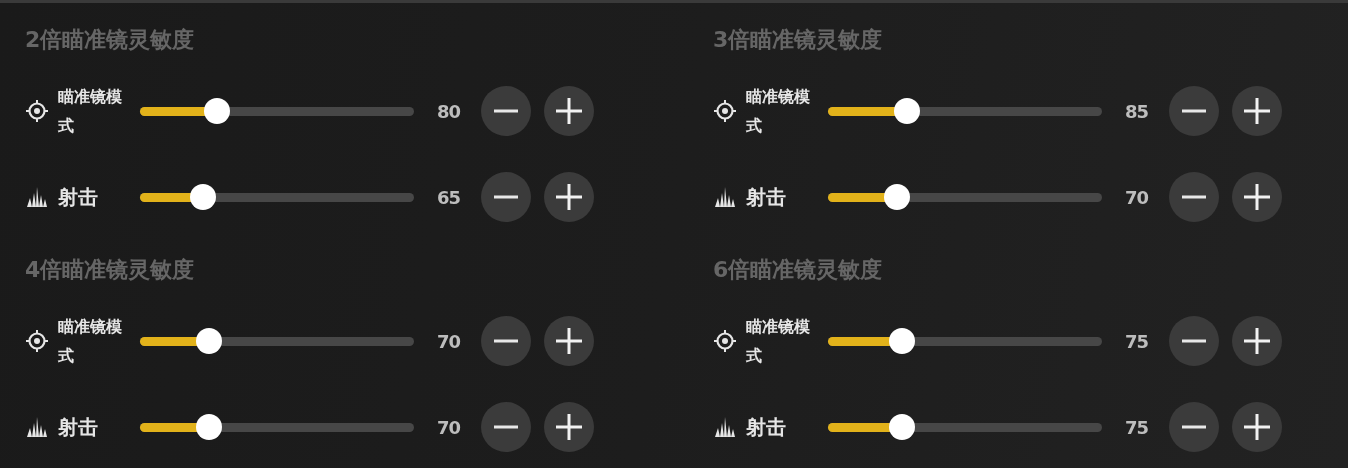 This screenshot has width=1348, height=468. I want to click on section-title: 6倍瞄准镜灵敏度, so click(798, 270).